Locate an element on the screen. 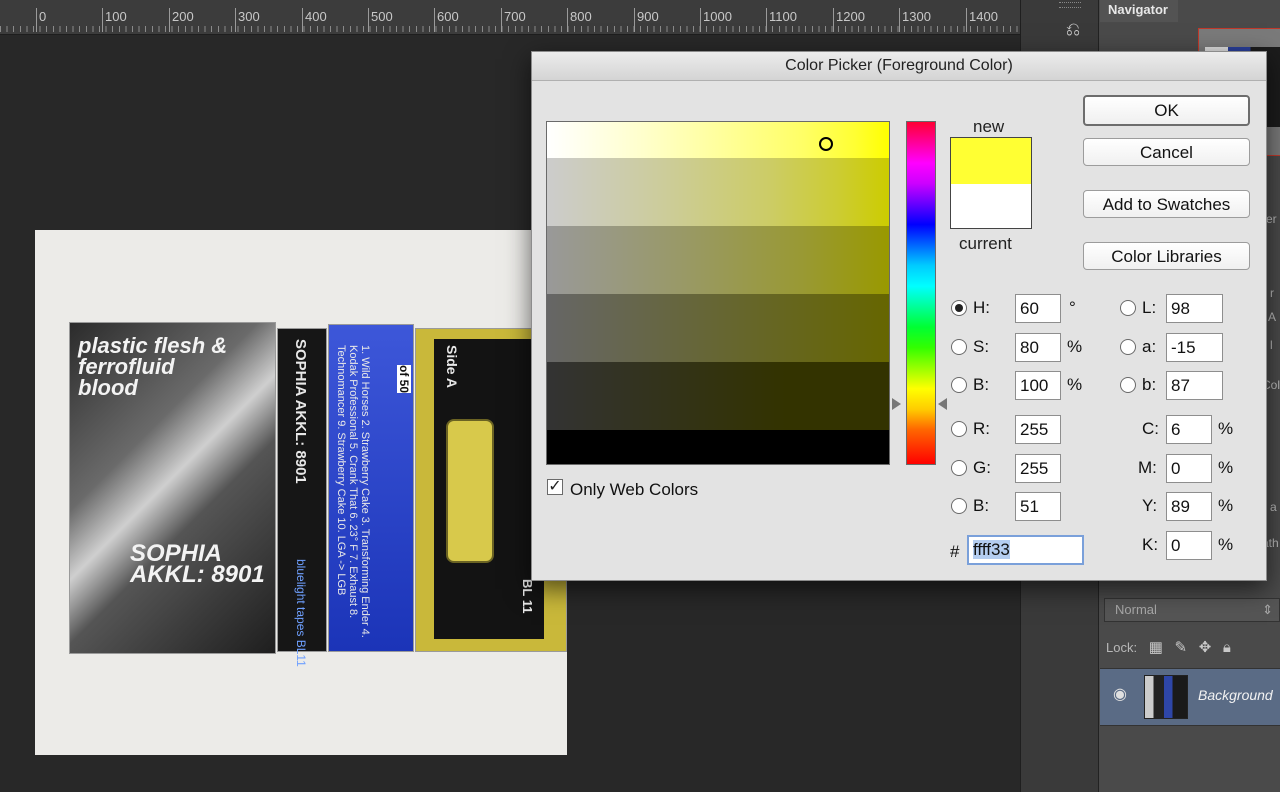 This screenshot has height=792, width=1280. chevron-updown-icon: ⇕ is located at coordinates (1267, 609).